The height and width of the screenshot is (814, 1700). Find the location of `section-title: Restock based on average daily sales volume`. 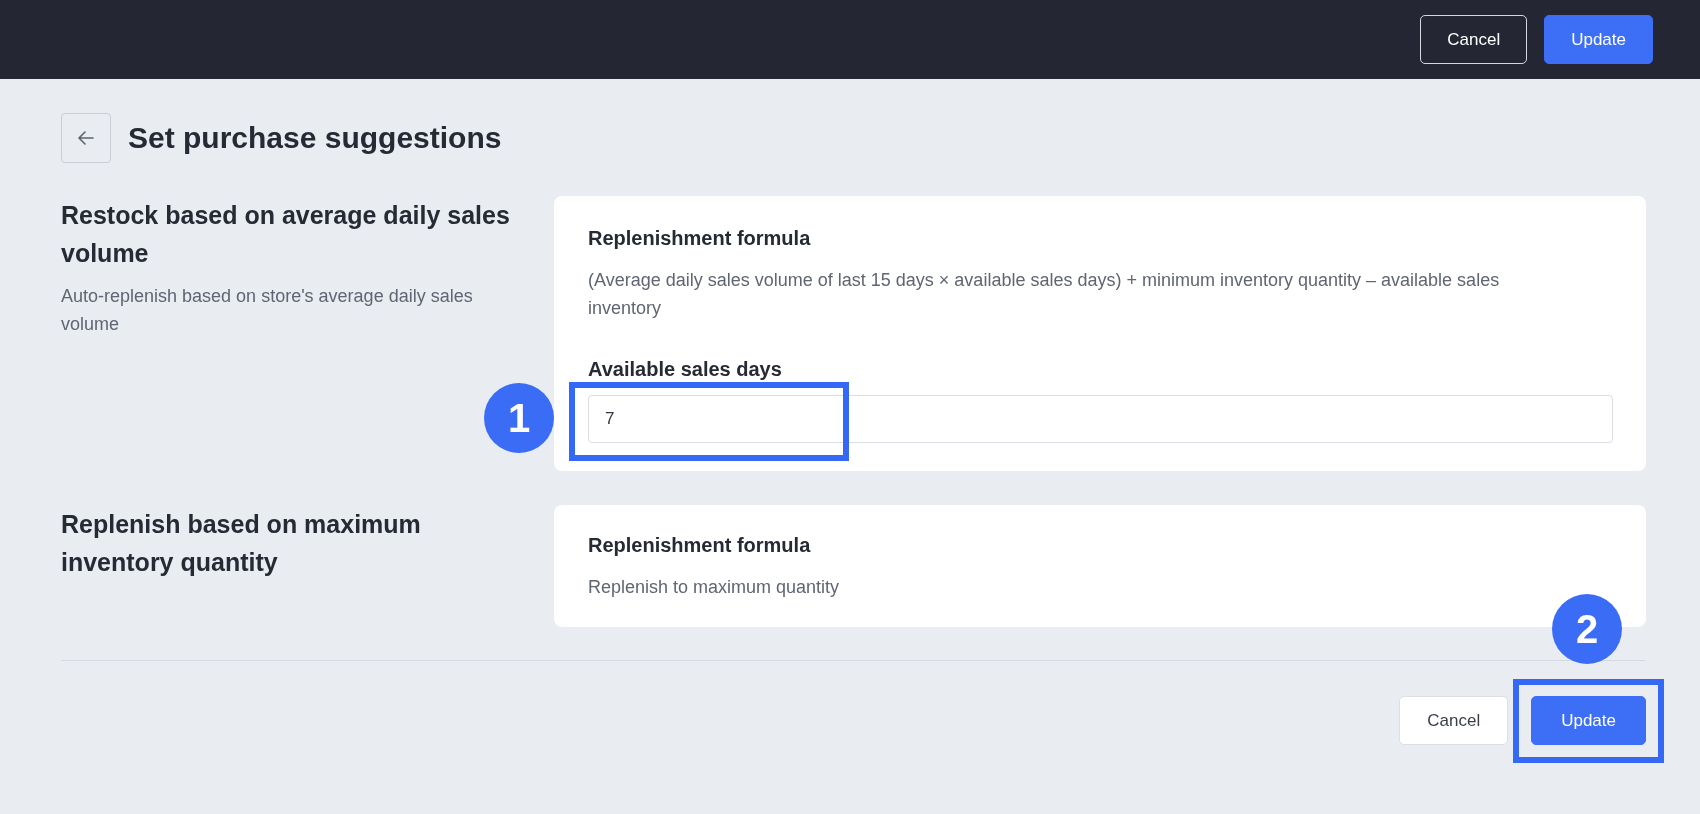

section-title: Restock based on average daily sales volume is located at coordinates (286, 234).